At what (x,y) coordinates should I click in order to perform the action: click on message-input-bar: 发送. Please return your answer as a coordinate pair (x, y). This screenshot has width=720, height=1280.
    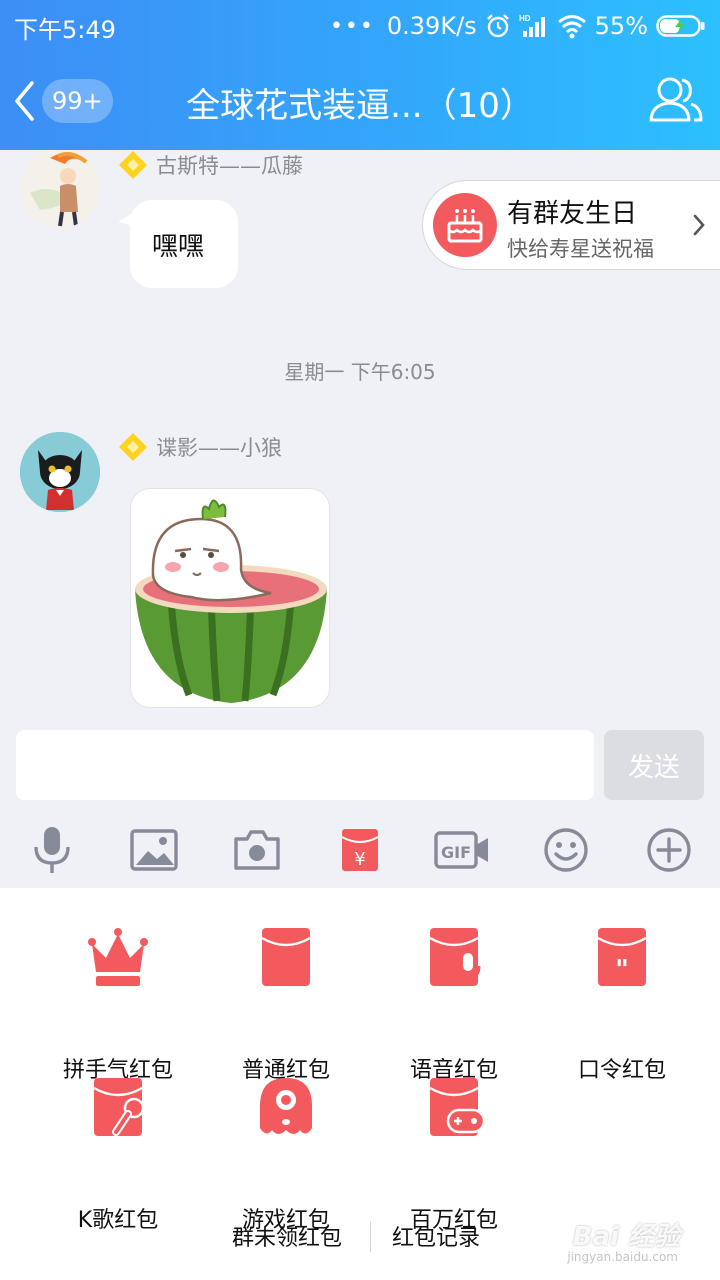
    Looking at the image, I should click on (360, 764).